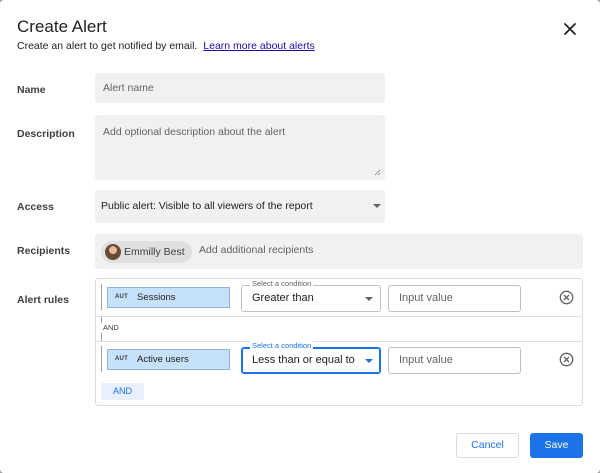  I want to click on metric-chip-active-users: AUT Active users, so click(168, 359).